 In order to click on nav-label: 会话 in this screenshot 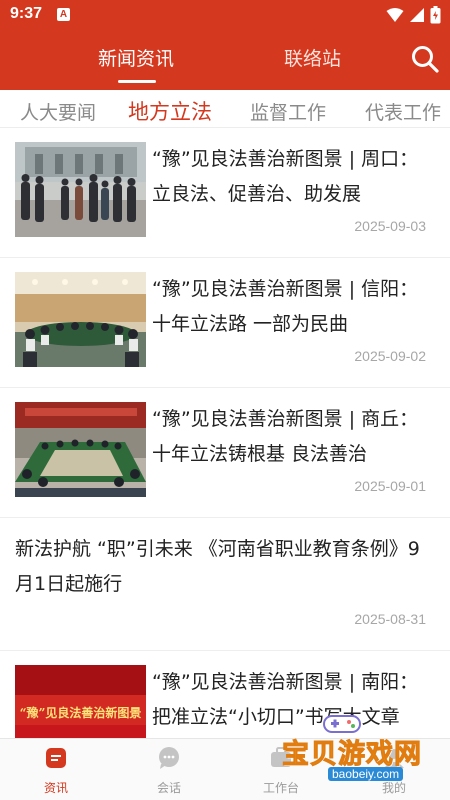, I will do `click(168, 788)`.